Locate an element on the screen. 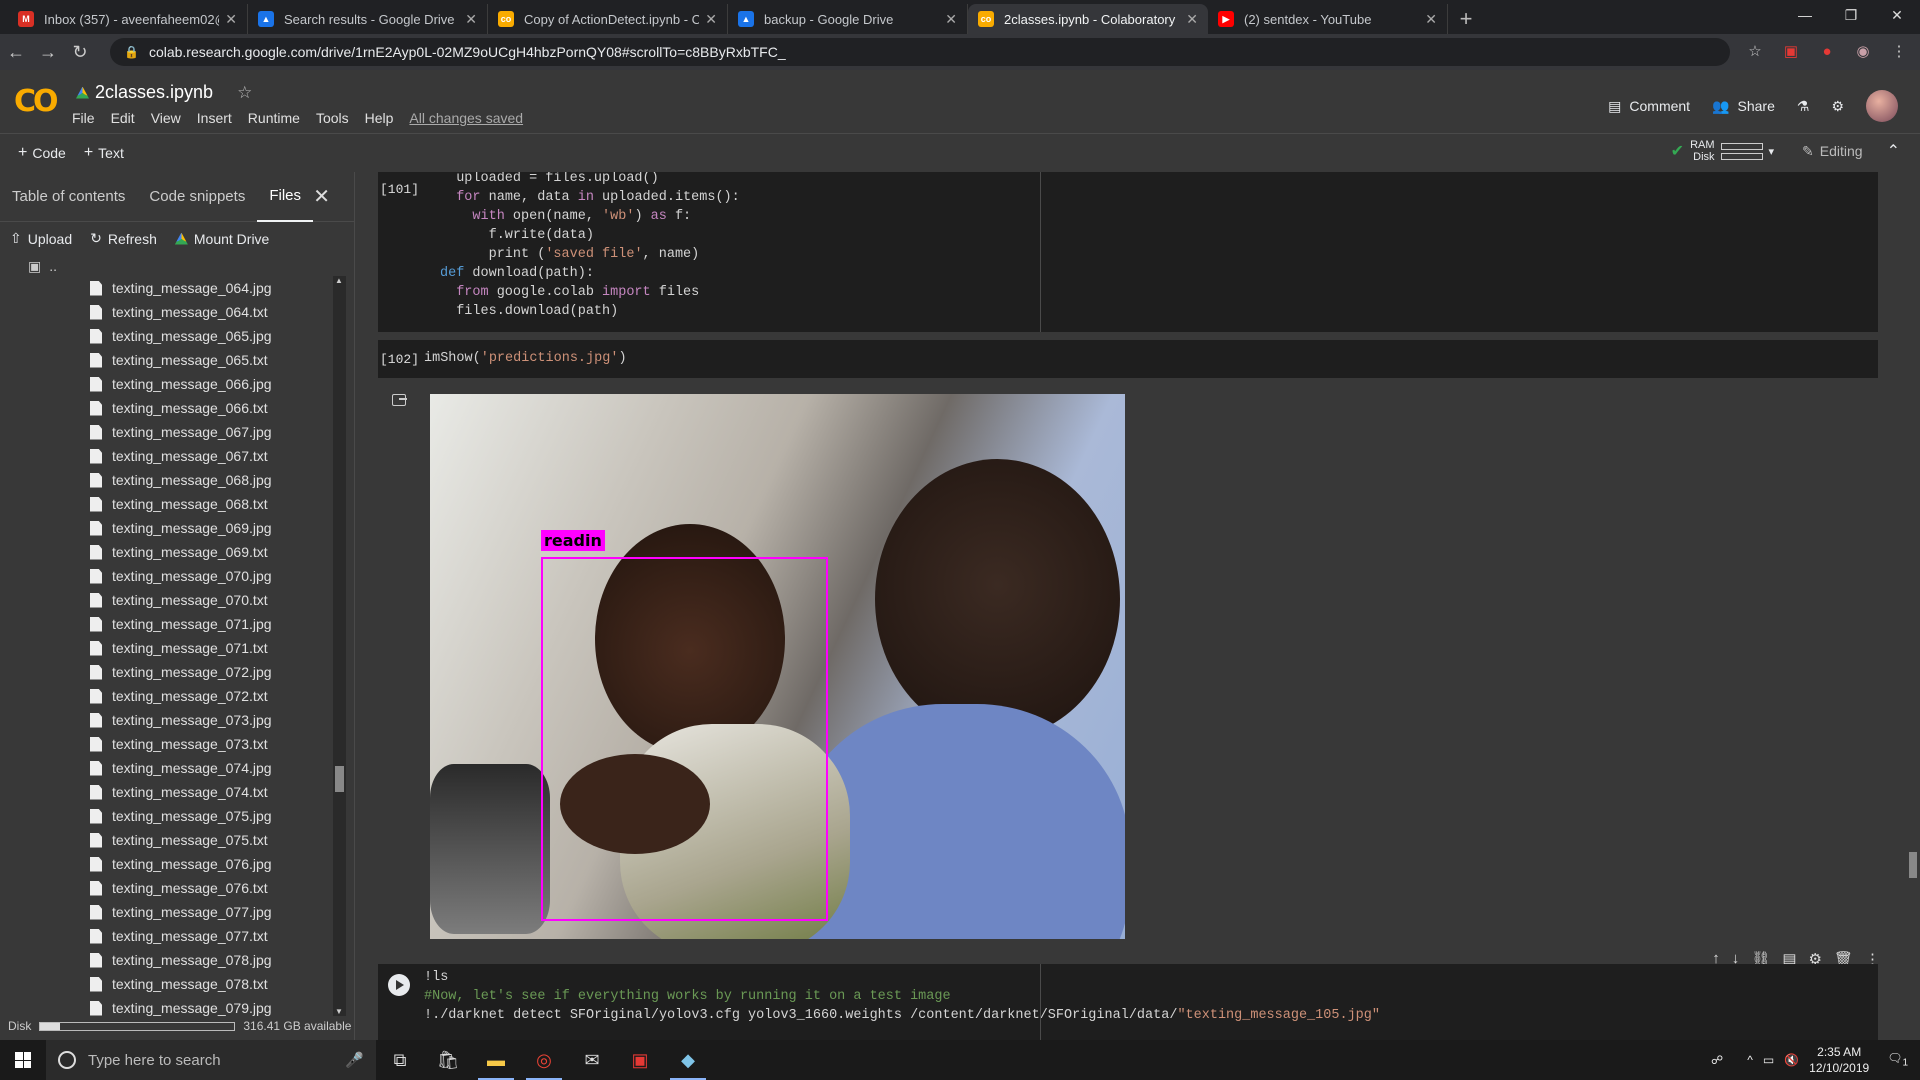  file-item: texting_message_072.jpg is located at coordinates (168, 672).